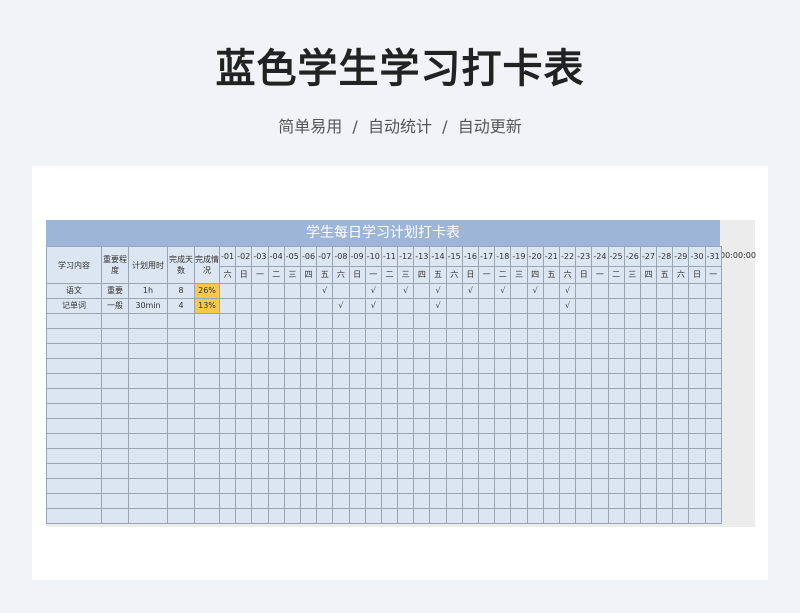  Describe the element at coordinates (665, 256) in the screenshot. I see `day-header: -28` at that location.